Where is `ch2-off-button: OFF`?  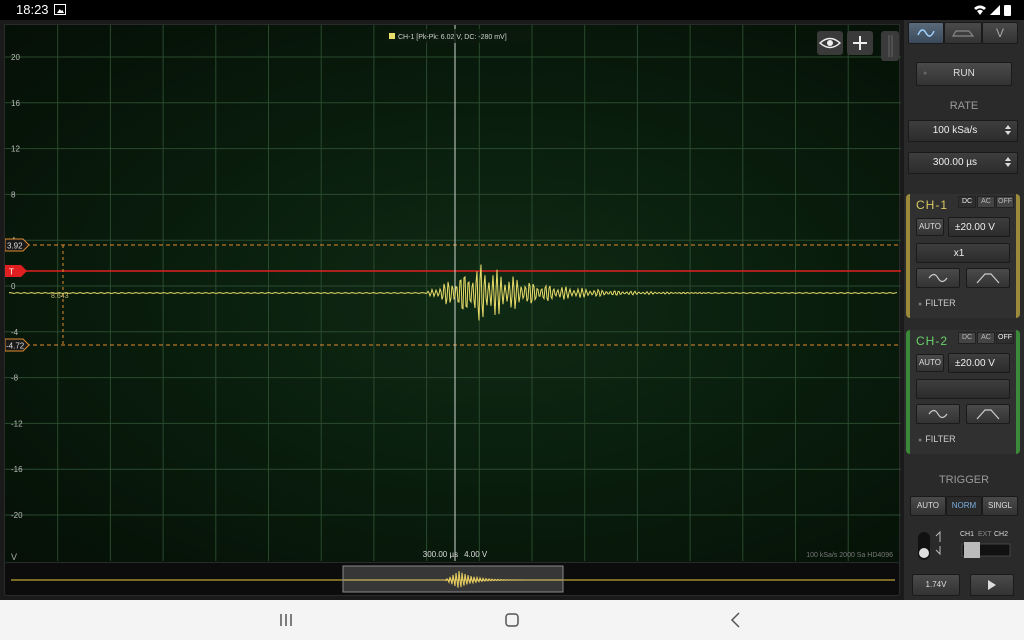 ch2-off-button: OFF is located at coordinates (1005, 338).